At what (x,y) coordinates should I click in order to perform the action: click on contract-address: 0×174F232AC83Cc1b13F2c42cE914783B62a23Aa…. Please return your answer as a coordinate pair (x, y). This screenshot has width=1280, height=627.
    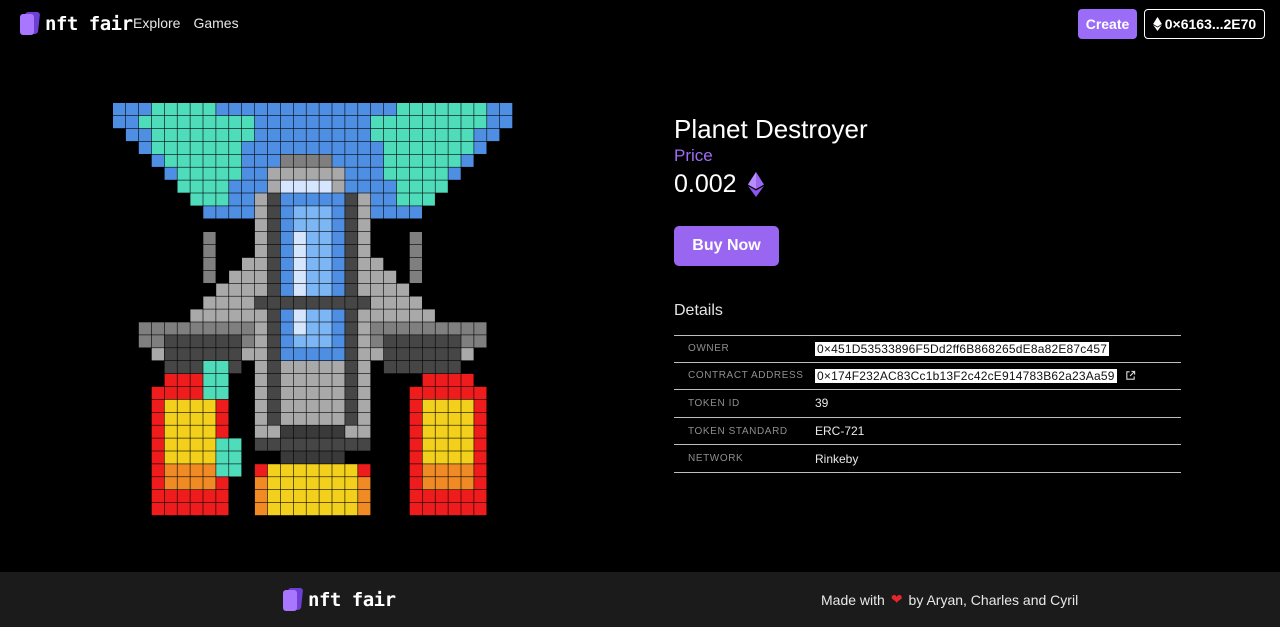
    Looking at the image, I should click on (966, 375).